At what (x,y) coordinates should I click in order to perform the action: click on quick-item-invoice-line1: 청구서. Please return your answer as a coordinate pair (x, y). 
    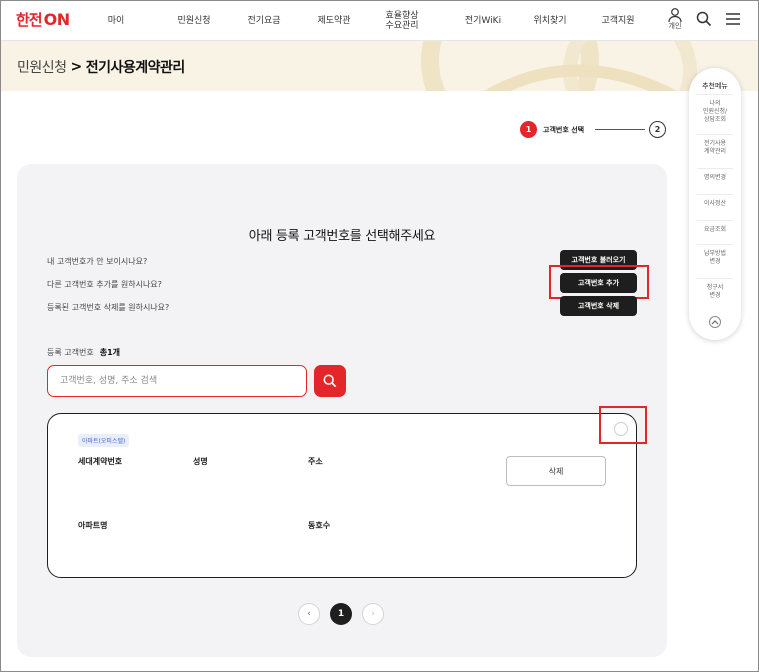
    Looking at the image, I should click on (715, 287).